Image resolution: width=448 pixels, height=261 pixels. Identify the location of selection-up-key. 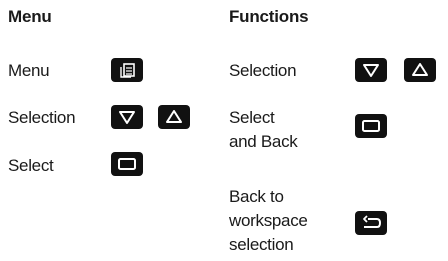
(174, 117).